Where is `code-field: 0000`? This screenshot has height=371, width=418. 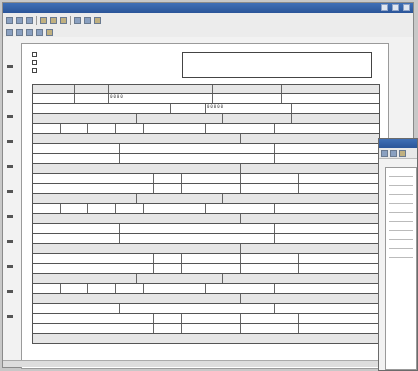
code-field: 0000 is located at coordinates (161, 98).